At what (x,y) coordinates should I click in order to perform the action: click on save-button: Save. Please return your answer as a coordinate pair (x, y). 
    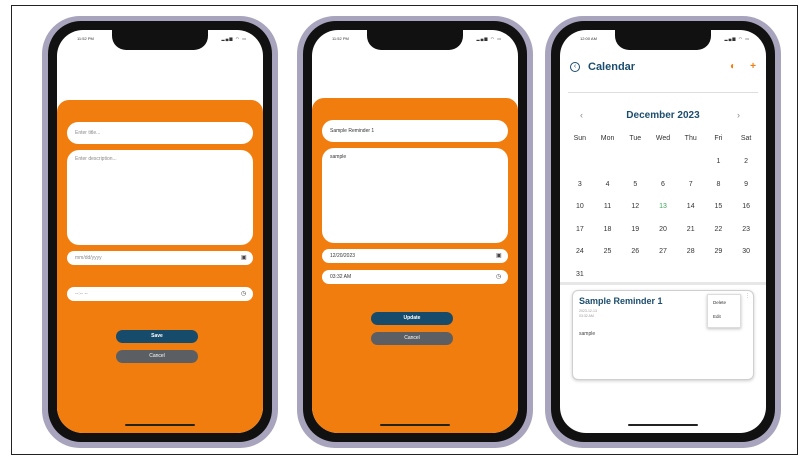
    Looking at the image, I should click on (157, 336).